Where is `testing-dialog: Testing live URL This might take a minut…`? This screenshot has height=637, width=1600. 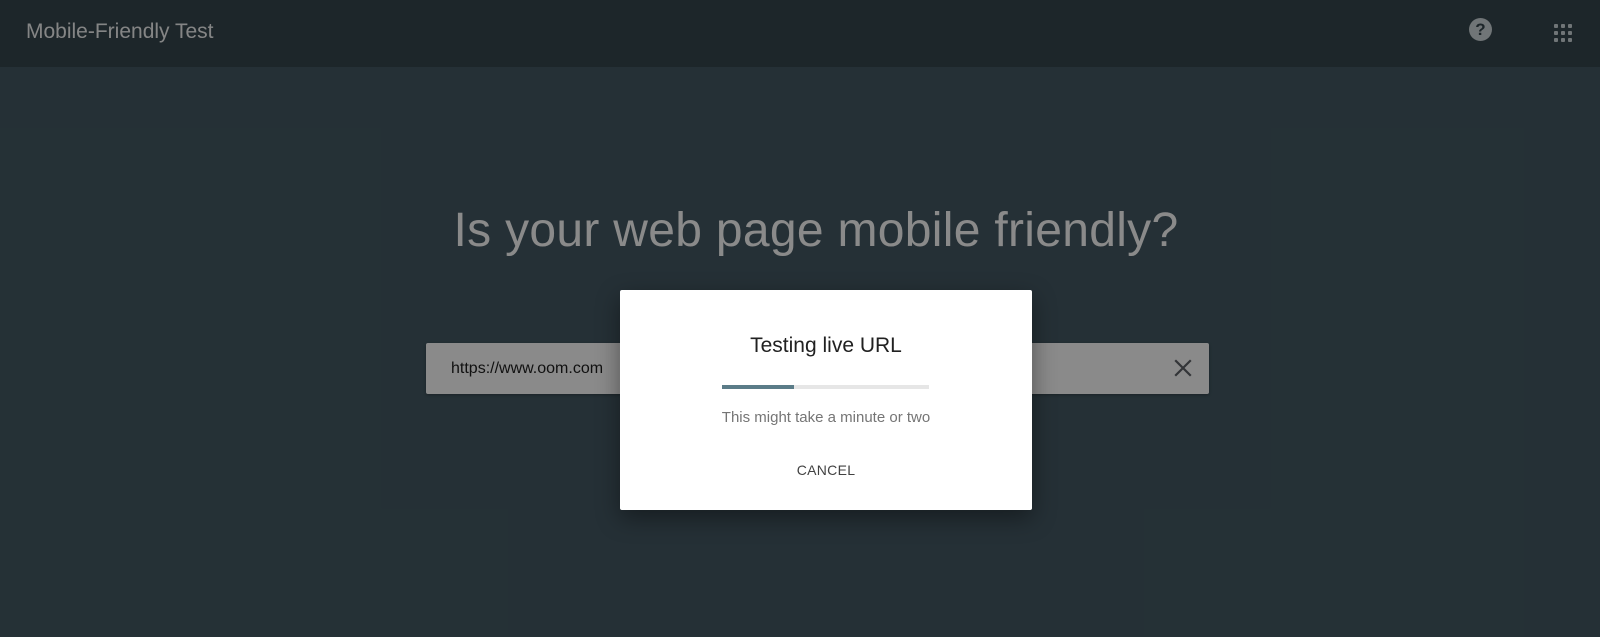
testing-dialog: Testing live URL This might take a minut… is located at coordinates (826, 400).